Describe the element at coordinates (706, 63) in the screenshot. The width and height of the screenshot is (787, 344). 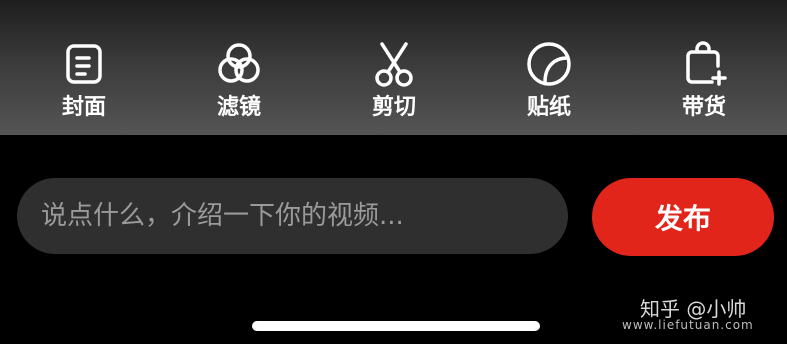
I see `shopping-bag-add-icon` at that location.